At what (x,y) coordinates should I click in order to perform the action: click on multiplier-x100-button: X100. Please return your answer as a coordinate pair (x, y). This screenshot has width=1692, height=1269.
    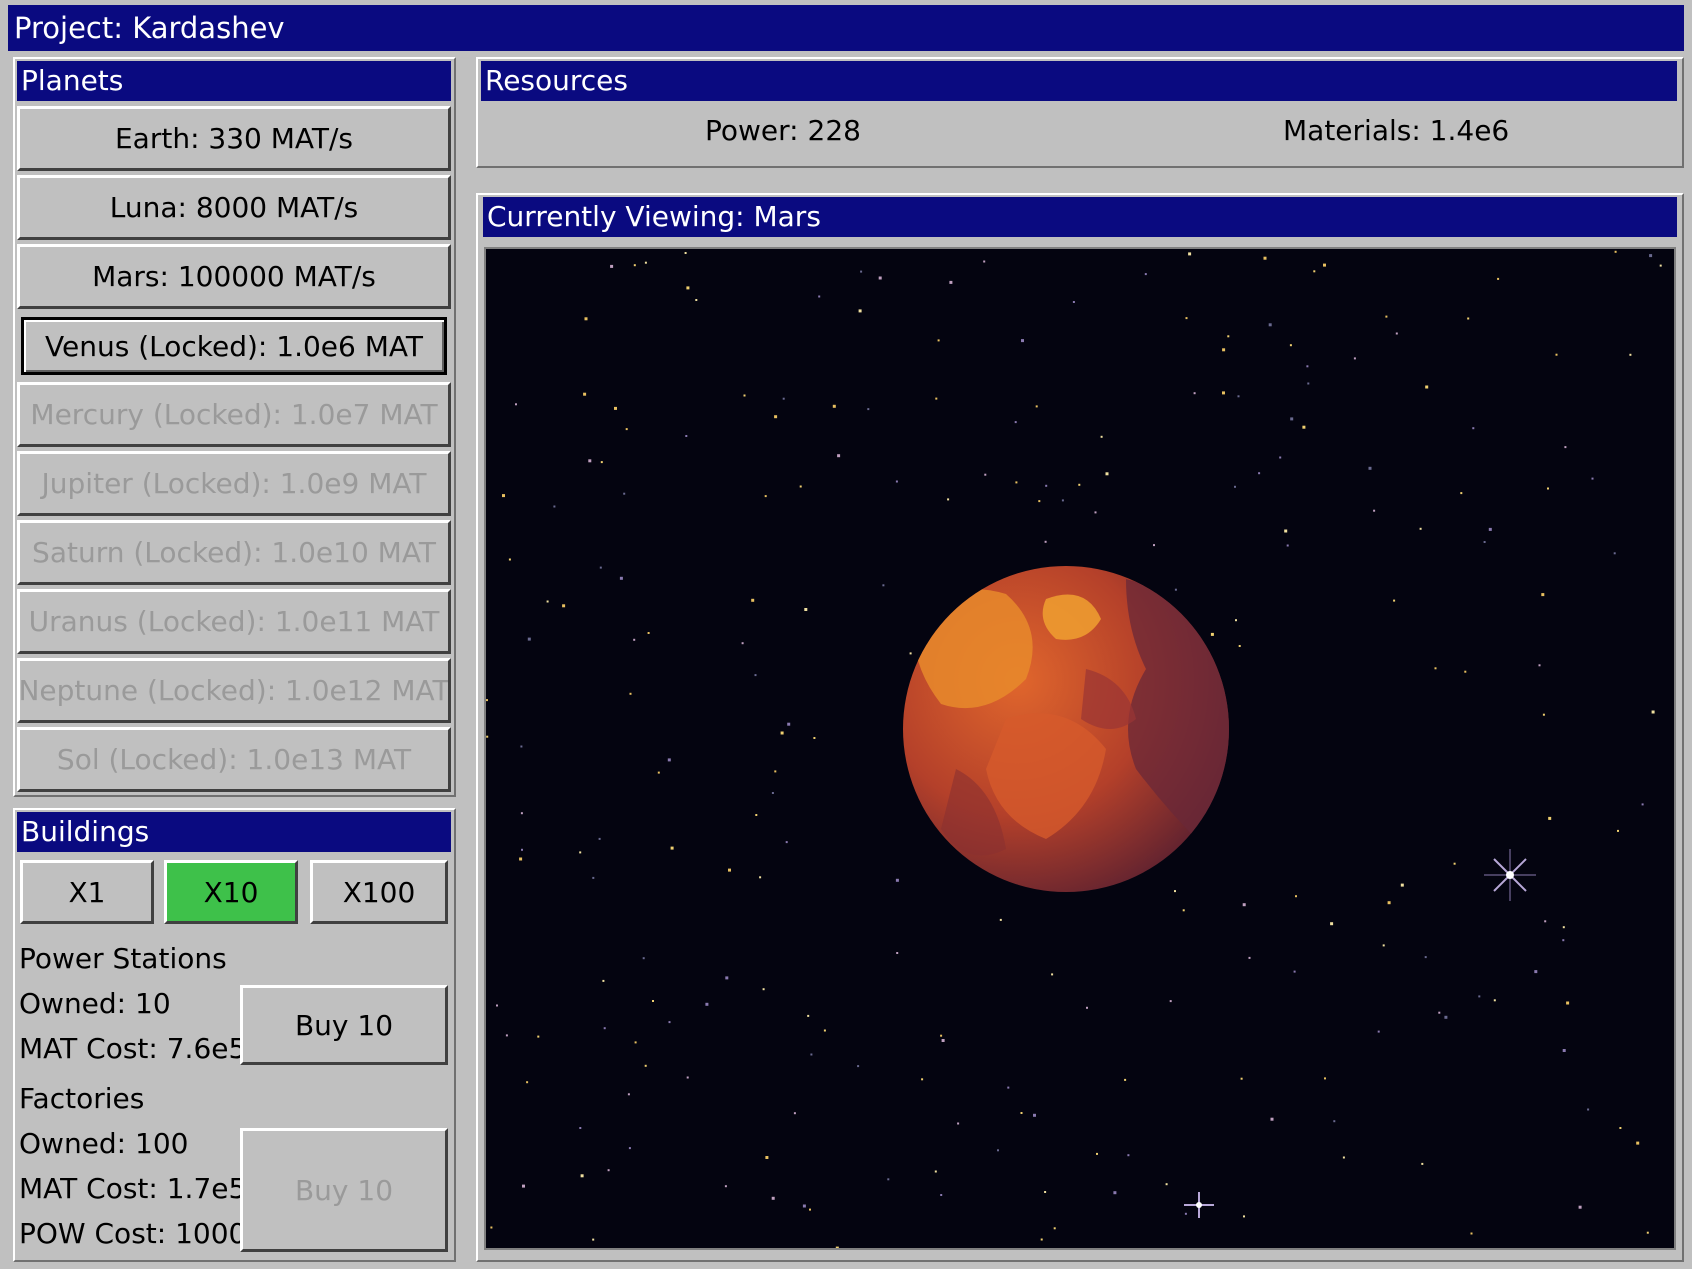
    Looking at the image, I should click on (379, 892).